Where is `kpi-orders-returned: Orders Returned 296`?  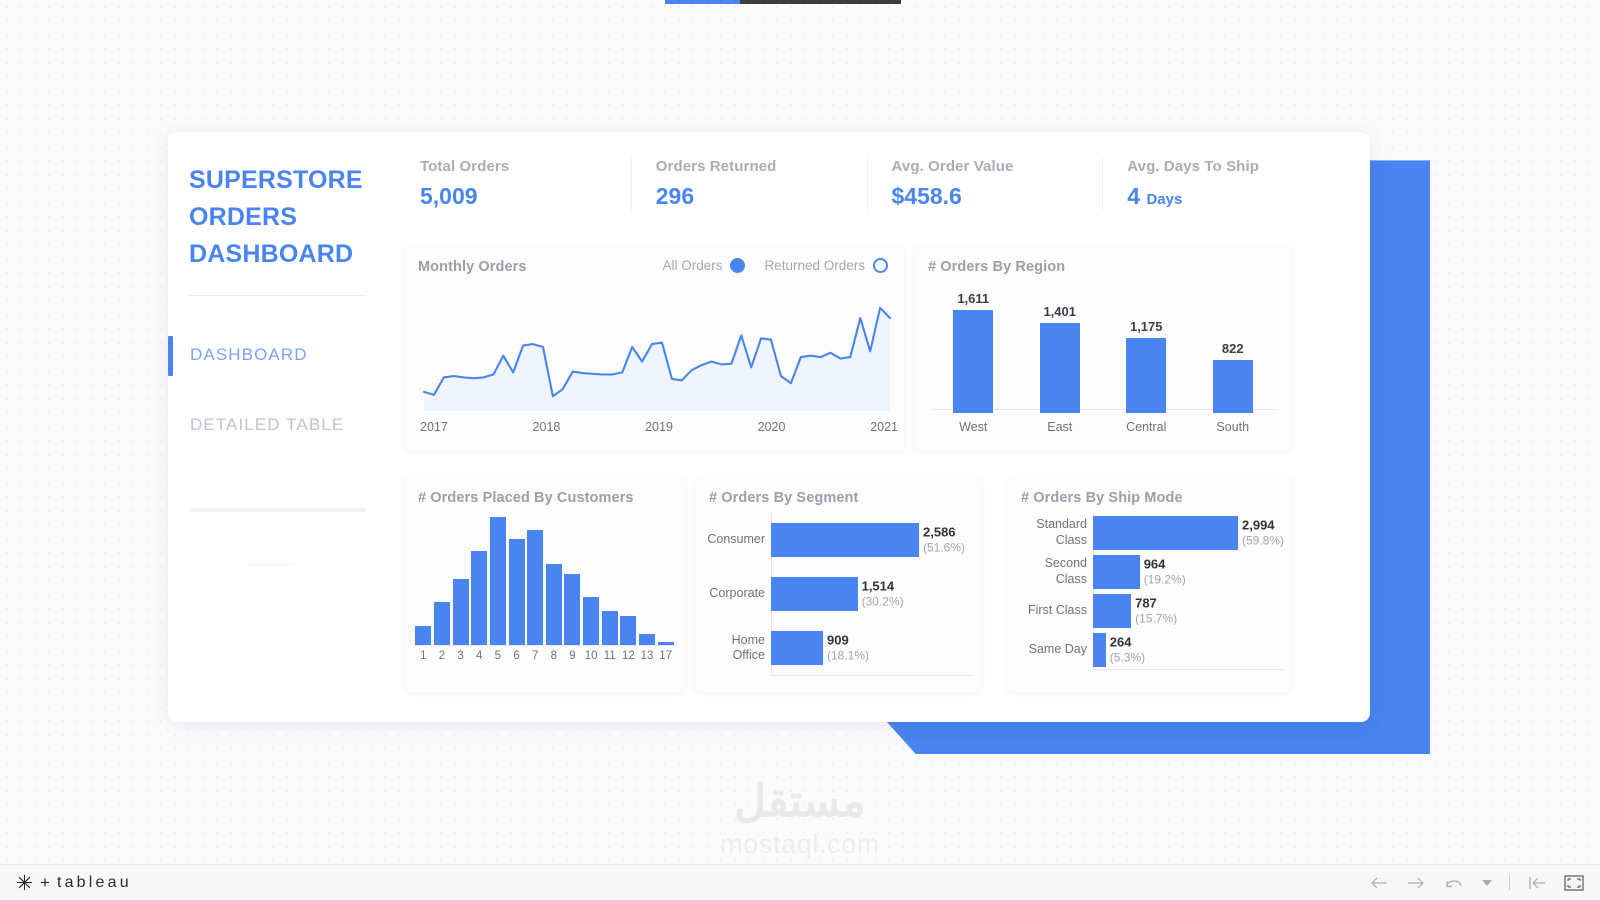 kpi-orders-returned: Orders Returned 296 is located at coordinates (748, 184).